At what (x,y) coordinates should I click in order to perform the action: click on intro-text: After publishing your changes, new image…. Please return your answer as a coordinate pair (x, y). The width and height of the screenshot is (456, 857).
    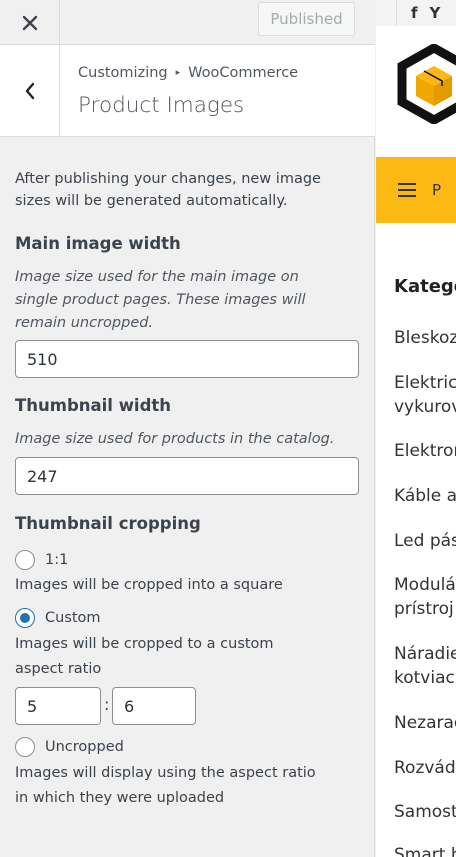
    Looking at the image, I should click on (168, 190).